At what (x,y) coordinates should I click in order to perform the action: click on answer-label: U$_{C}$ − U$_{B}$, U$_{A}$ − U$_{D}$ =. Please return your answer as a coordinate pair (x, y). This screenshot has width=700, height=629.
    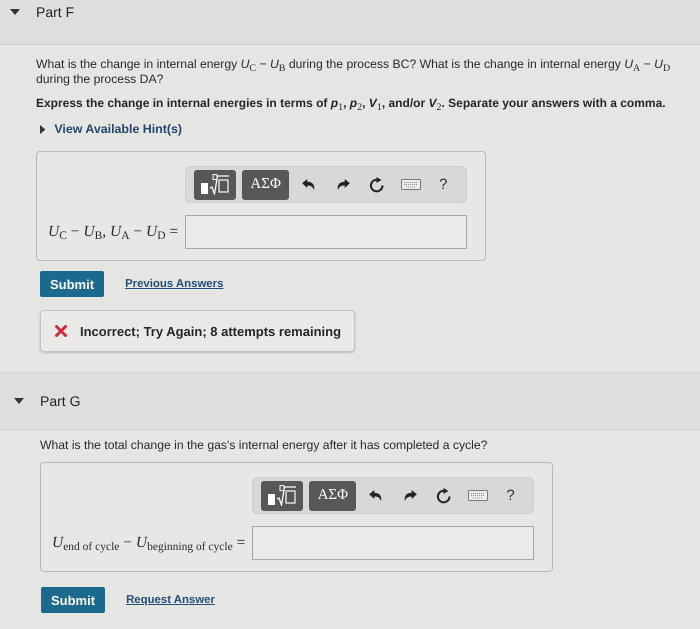
    Looking at the image, I should click on (113, 232).